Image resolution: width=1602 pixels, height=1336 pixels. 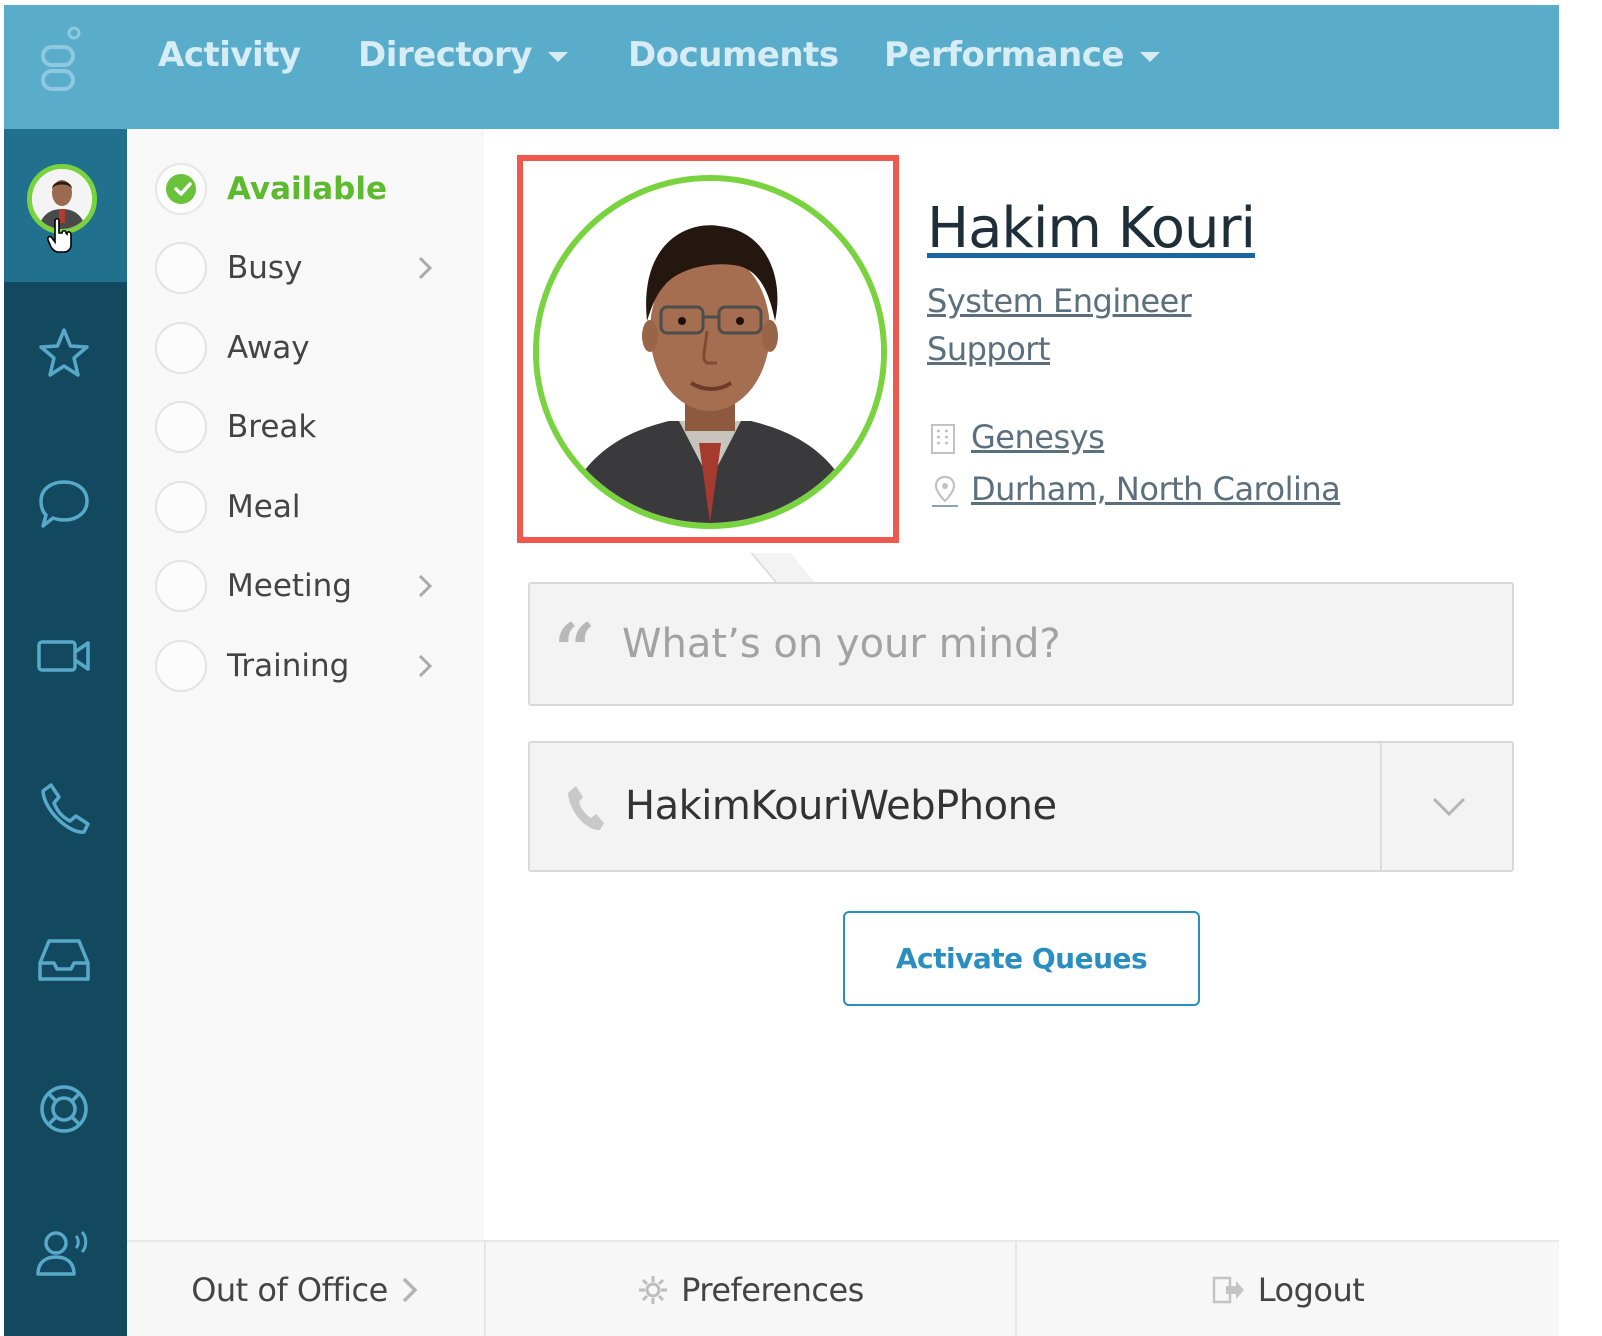 What do you see at coordinates (445, 55) in the screenshot?
I see `nav-directory-label: Directory` at bounding box center [445, 55].